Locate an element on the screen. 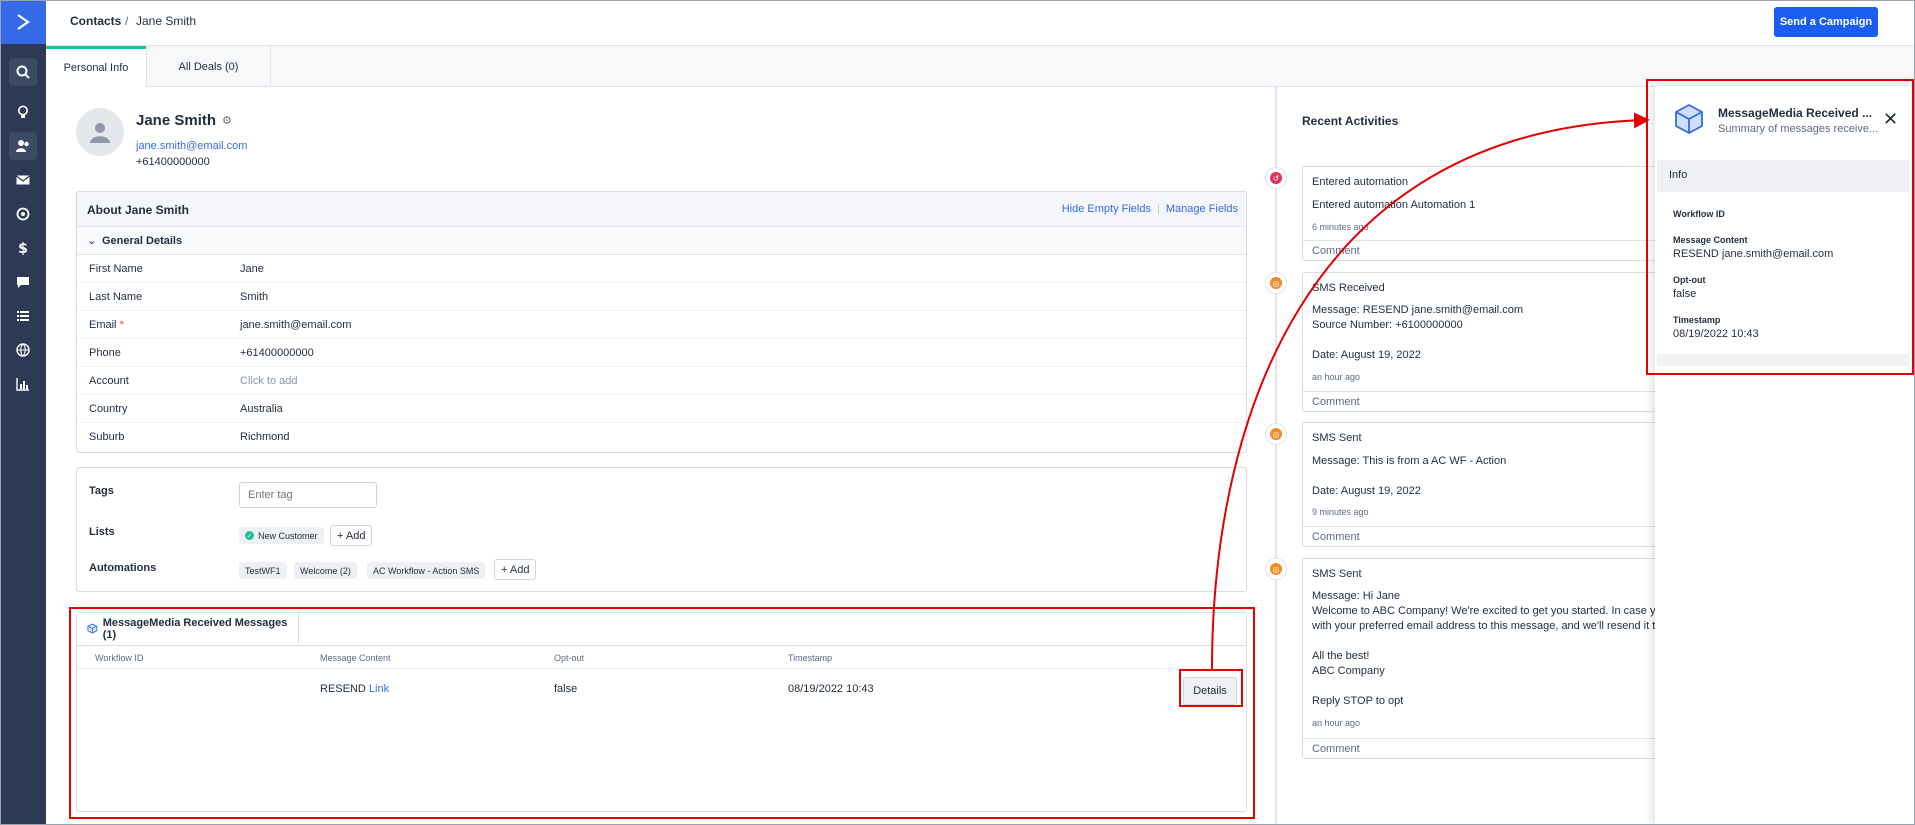 The height and width of the screenshot is (825, 1915). field-value: jane.smith@email.com is located at coordinates (295, 325).